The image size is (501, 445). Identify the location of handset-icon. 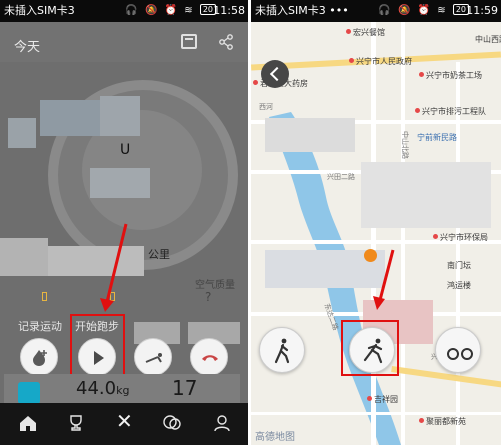
(210, 358).